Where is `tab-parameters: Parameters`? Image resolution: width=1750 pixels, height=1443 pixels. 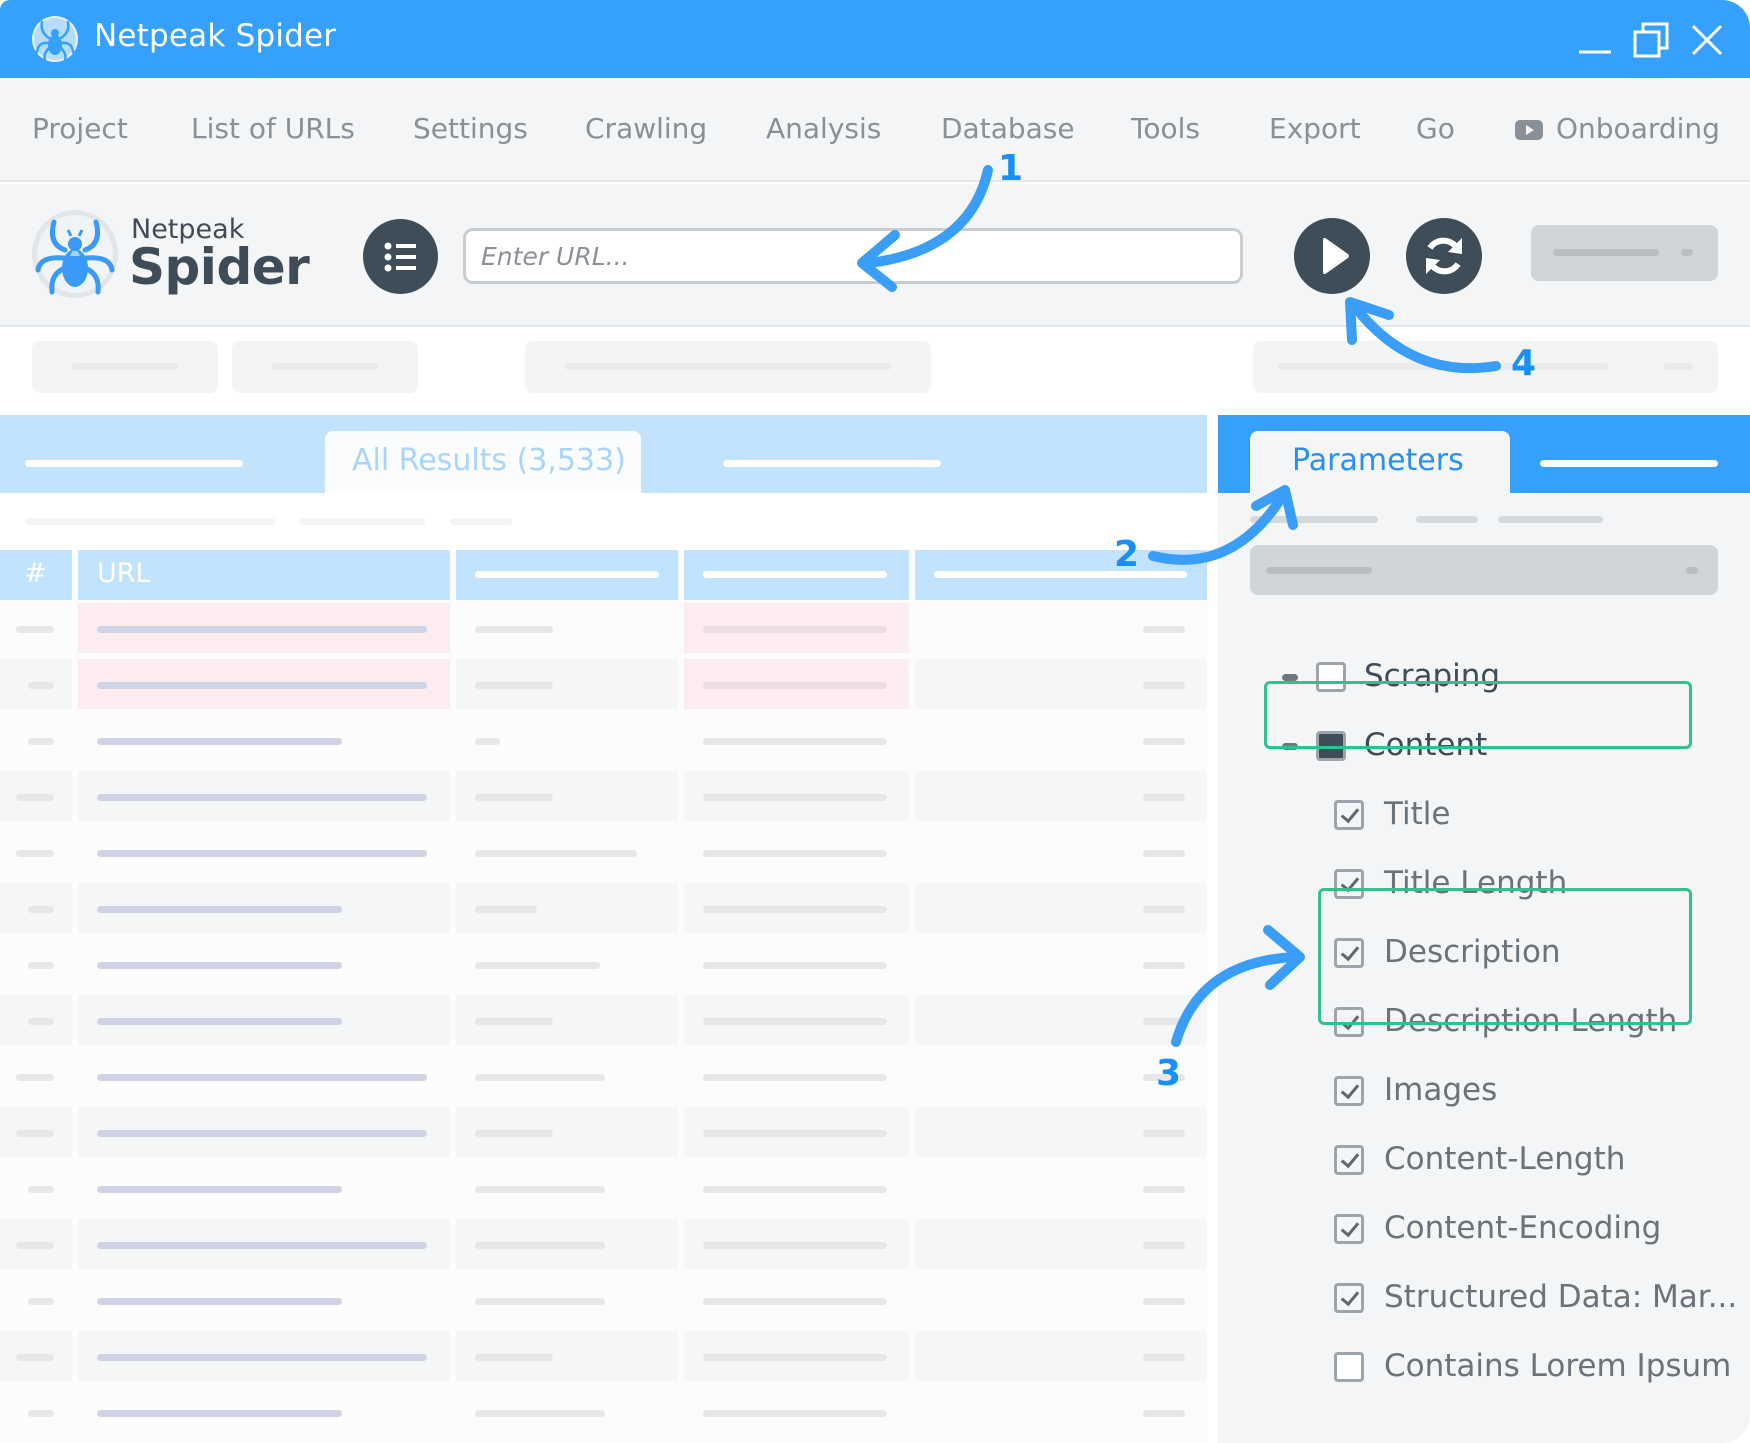
tab-parameters: Parameters is located at coordinates (1380, 462).